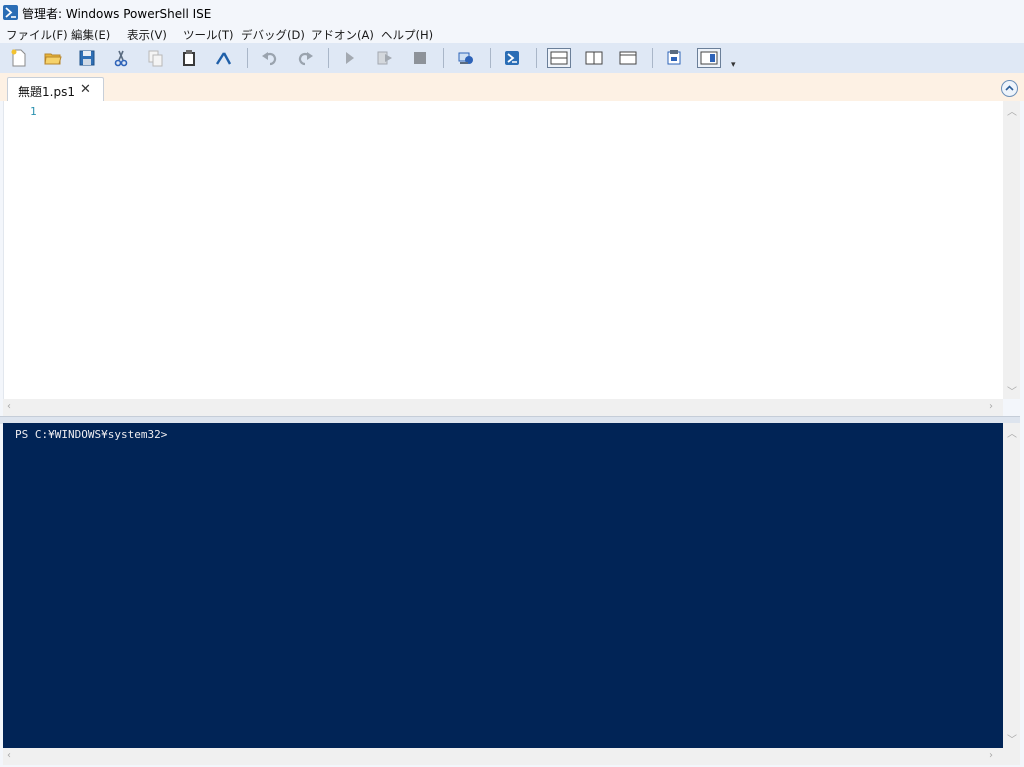 This screenshot has height=767, width=1024. I want to click on open-folder-icon, so click(53, 59).